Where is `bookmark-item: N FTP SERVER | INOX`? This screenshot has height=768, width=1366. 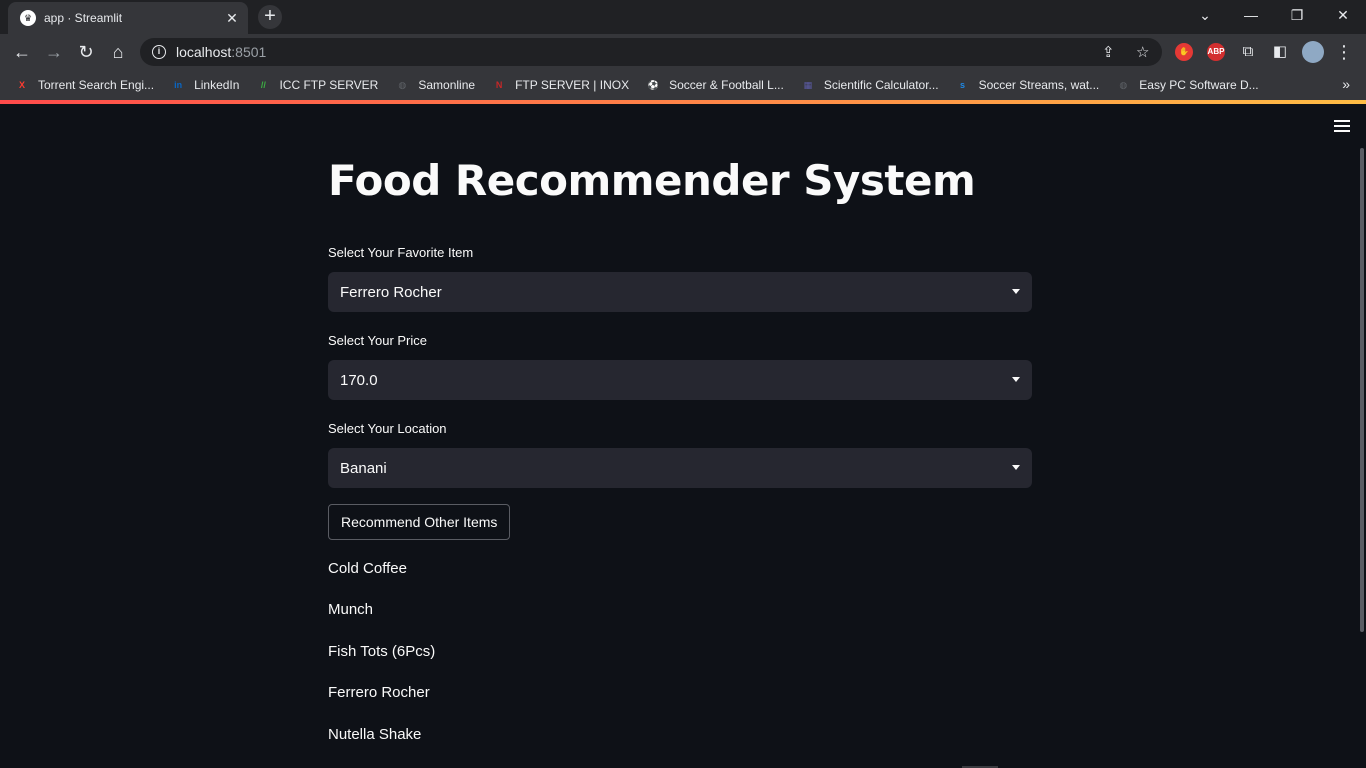 bookmark-item: N FTP SERVER | INOX is located at coordinates (560, 85).